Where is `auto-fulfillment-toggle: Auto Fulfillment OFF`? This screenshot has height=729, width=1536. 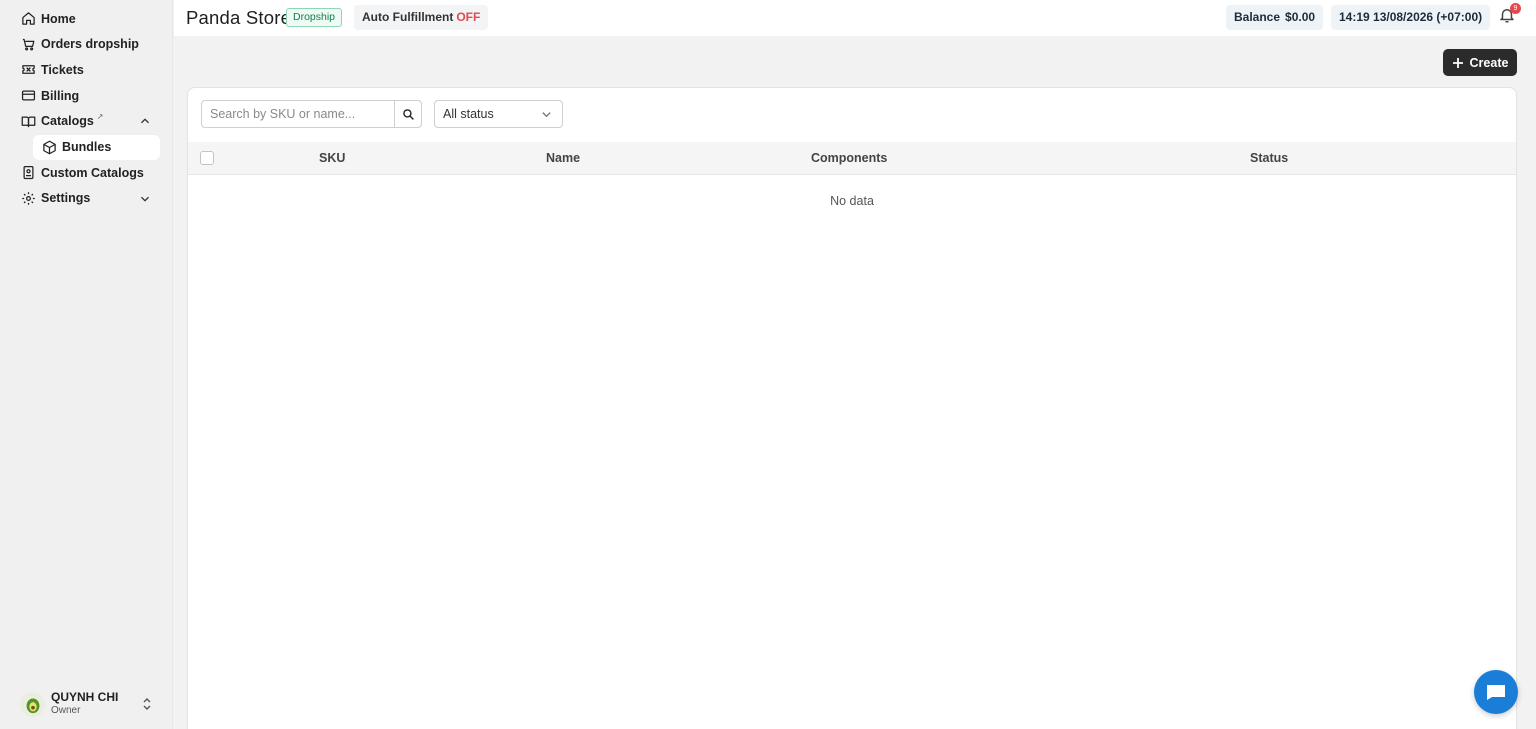
auto-fulfillment-toggle: Auto Fulfillment OFF is located at coordinates (421, 17).